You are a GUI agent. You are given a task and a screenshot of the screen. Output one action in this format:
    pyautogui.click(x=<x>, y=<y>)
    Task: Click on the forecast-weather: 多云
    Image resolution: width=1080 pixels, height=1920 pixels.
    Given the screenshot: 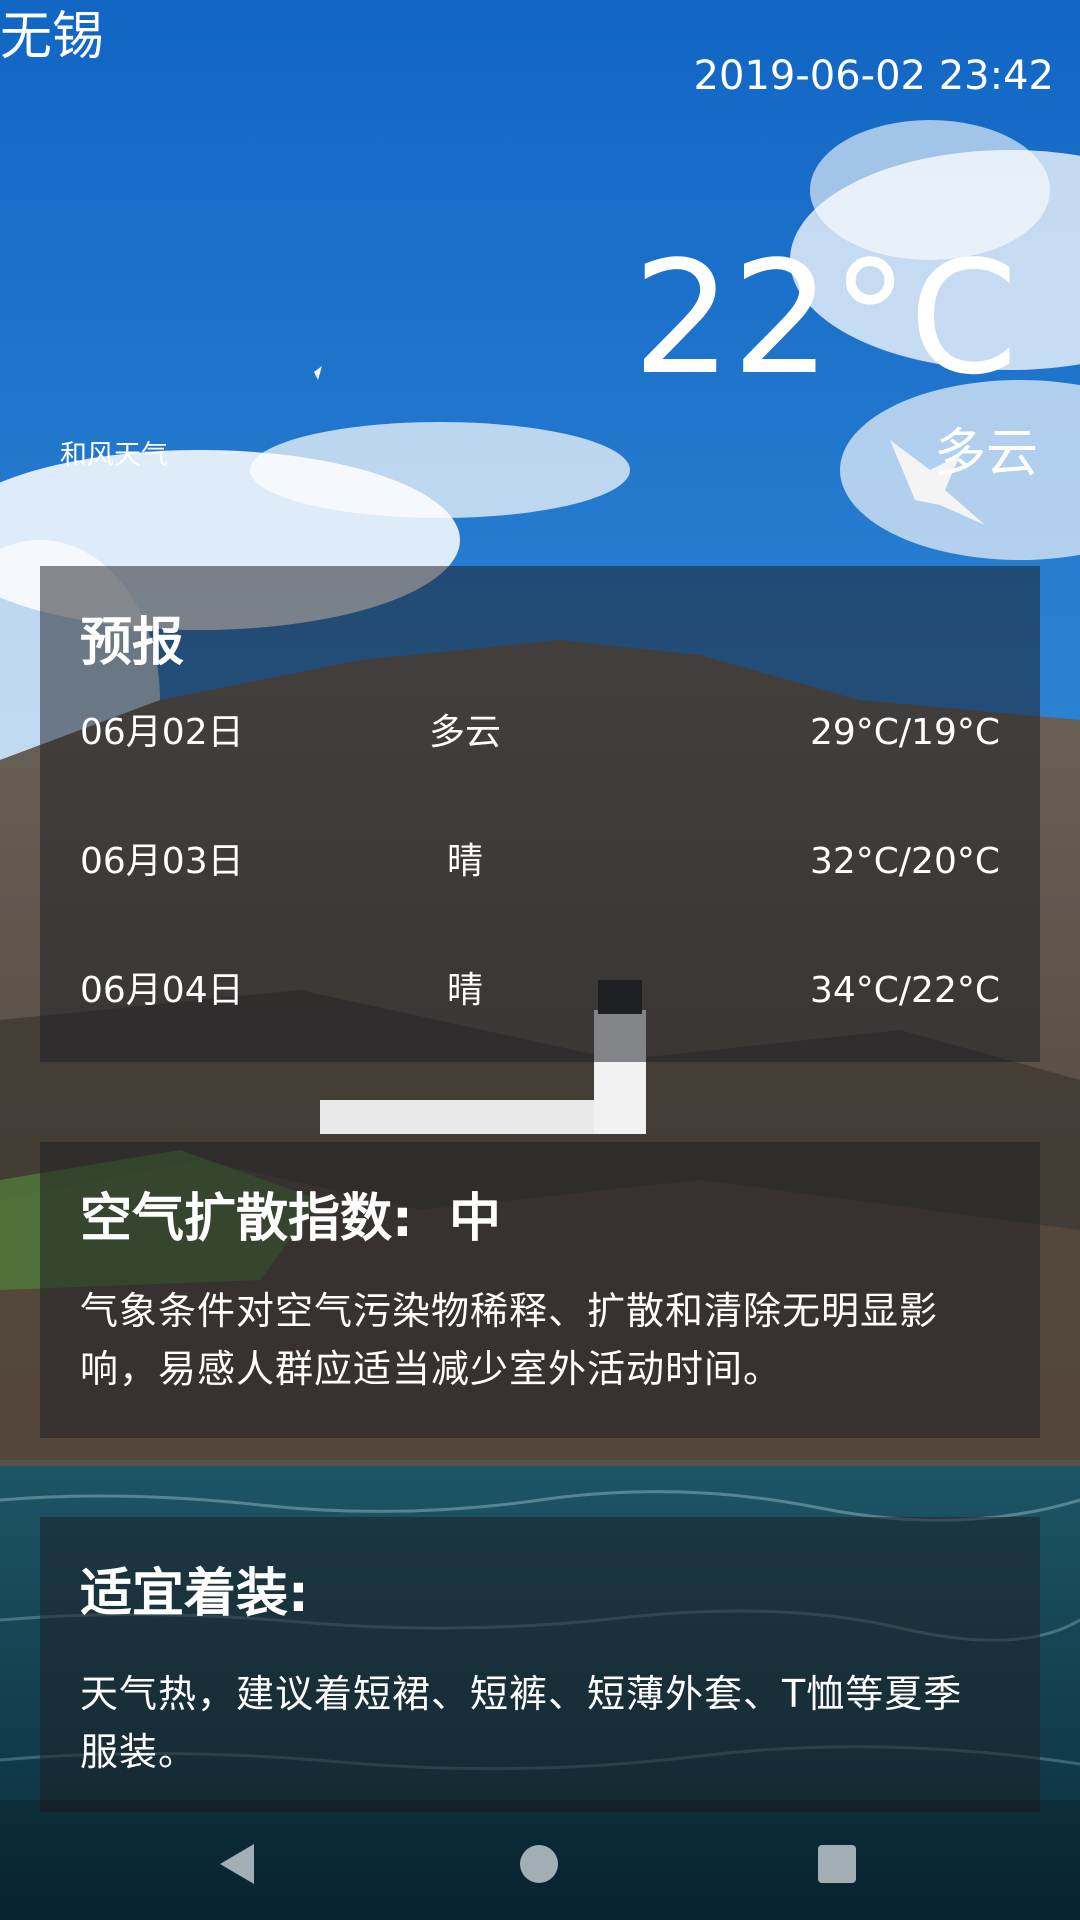 What is the action you would take?
    pyautogui.click(x=464, y=732)
    